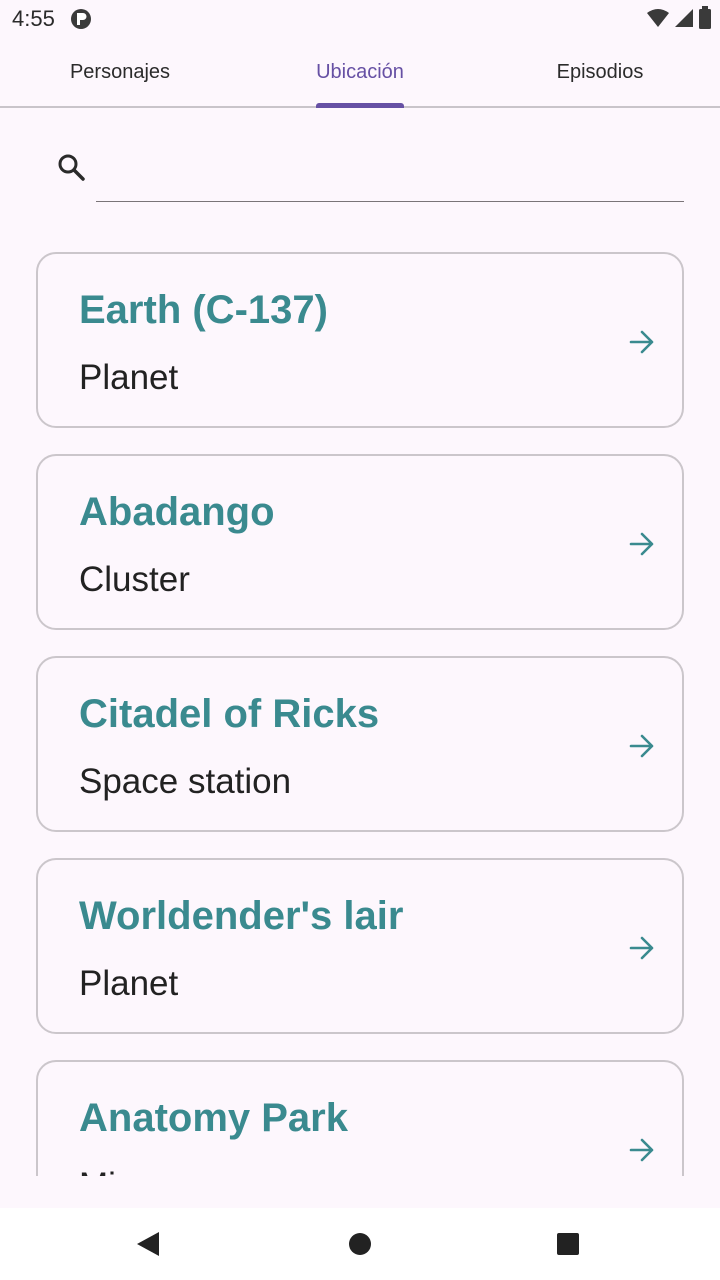  What do you see at coordinates (360, 1118) in the screenshot?
I see `location-card: Anatomy Park Mi` at bounding box center [360, 1118].